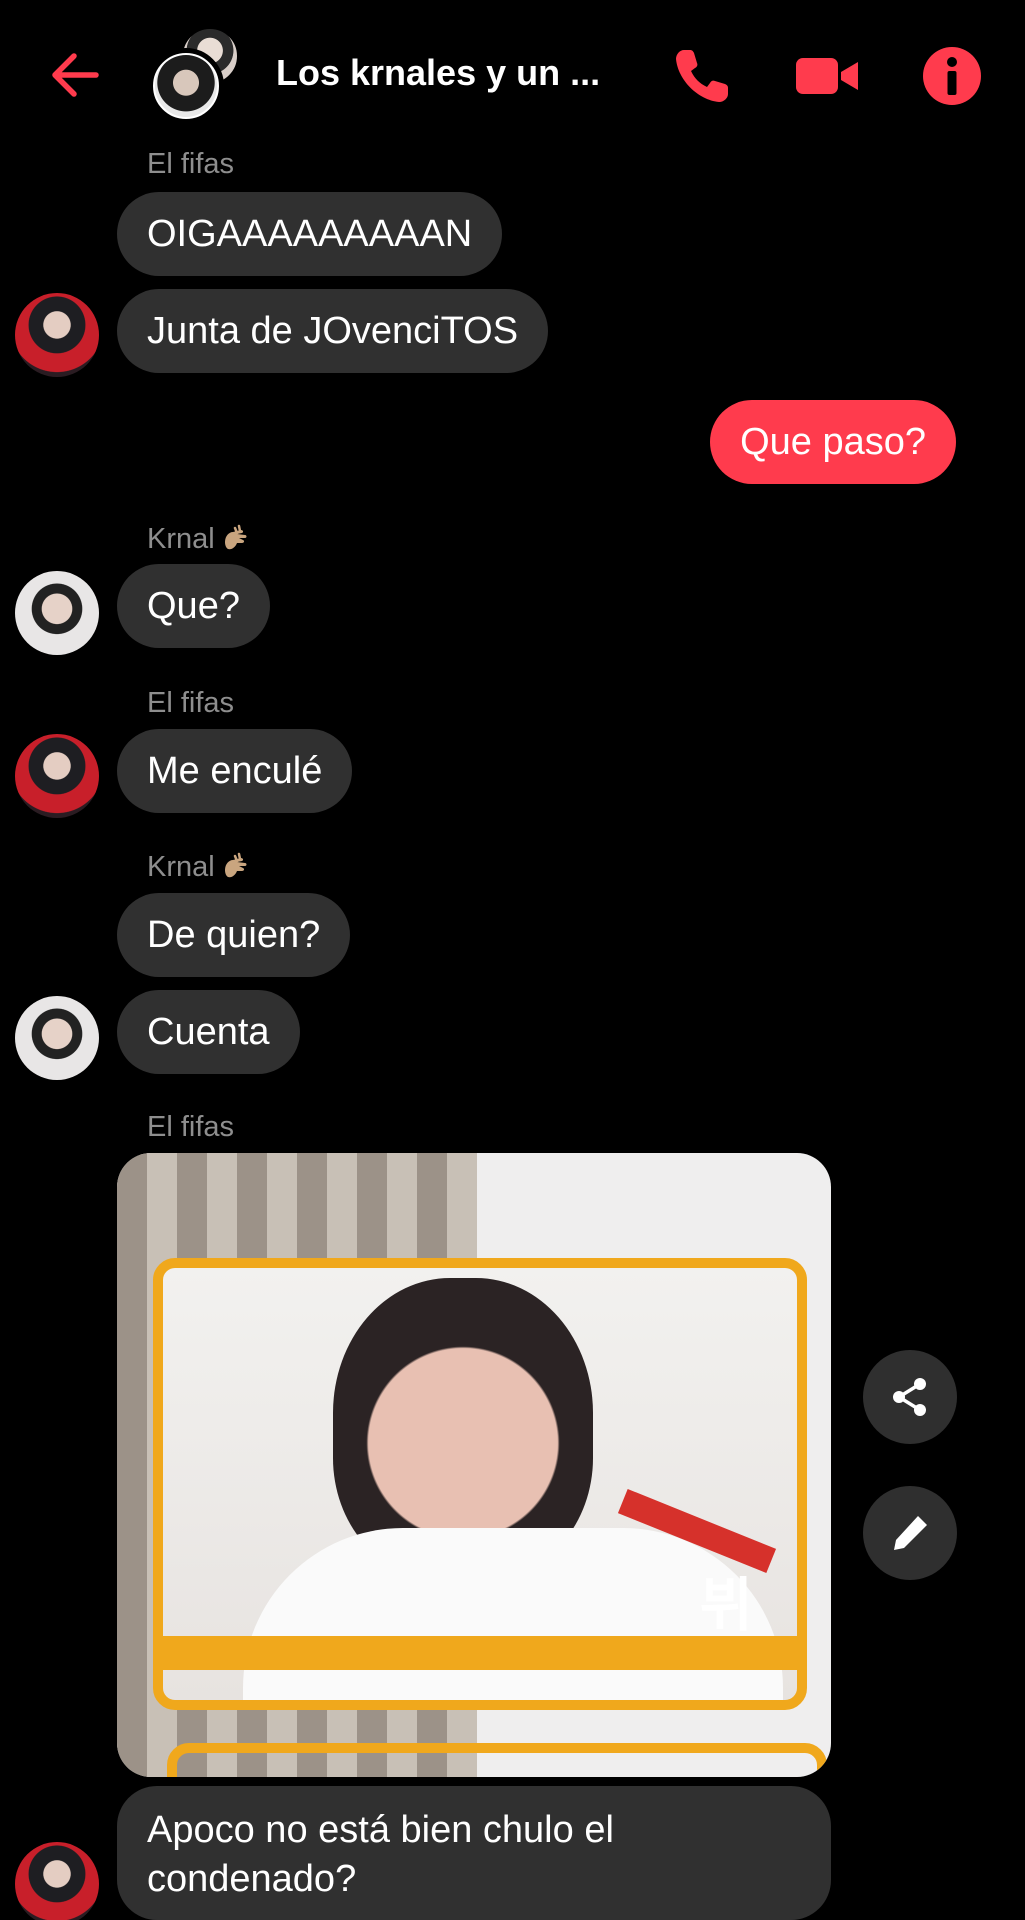 This screenshot has height=1920, width=1025. What do you see at coordinates (726, 1605) in the screenshot?
I see `image-caption: 뷔` at bounding box center [726, 1605].